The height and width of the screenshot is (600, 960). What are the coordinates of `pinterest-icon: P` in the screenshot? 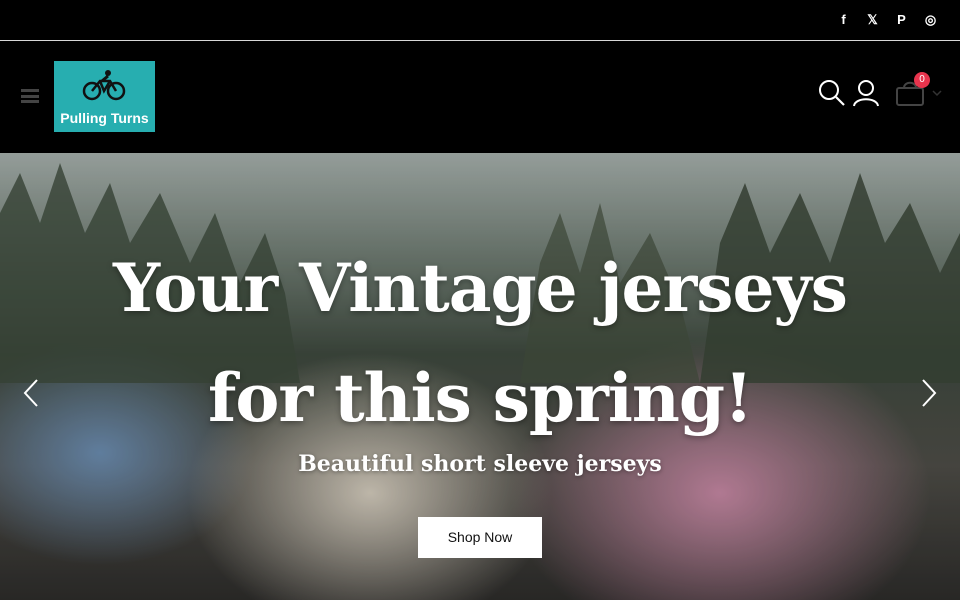 It's located at (901, 19).